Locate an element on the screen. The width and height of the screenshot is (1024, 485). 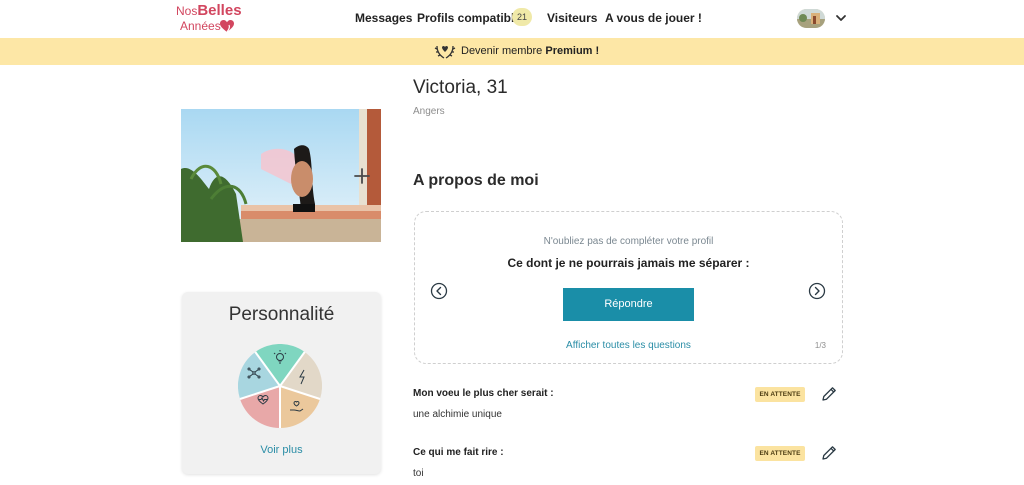
answer-text-1: une alchimie unique is located at coordinates (457, 414).